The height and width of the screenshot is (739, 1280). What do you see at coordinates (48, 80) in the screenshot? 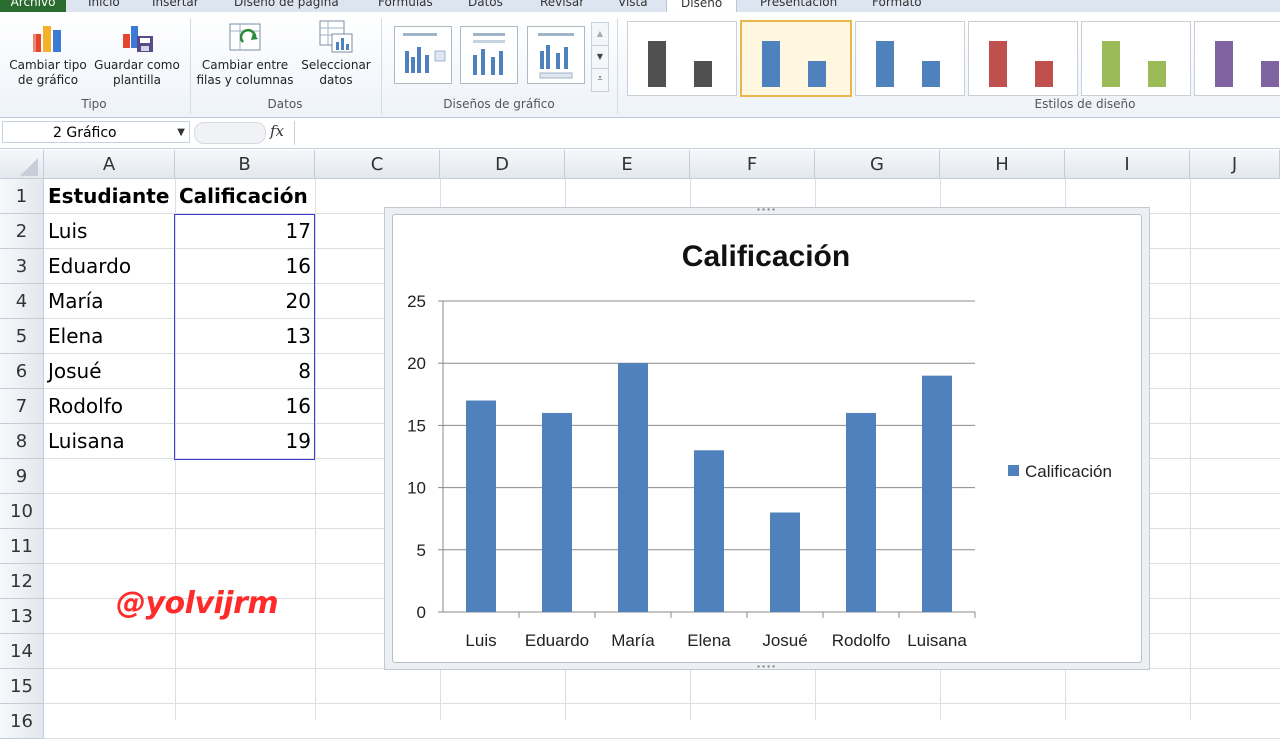
I see `change-chart-type-label-2: de gráfico` at bounding box center [48, 80].